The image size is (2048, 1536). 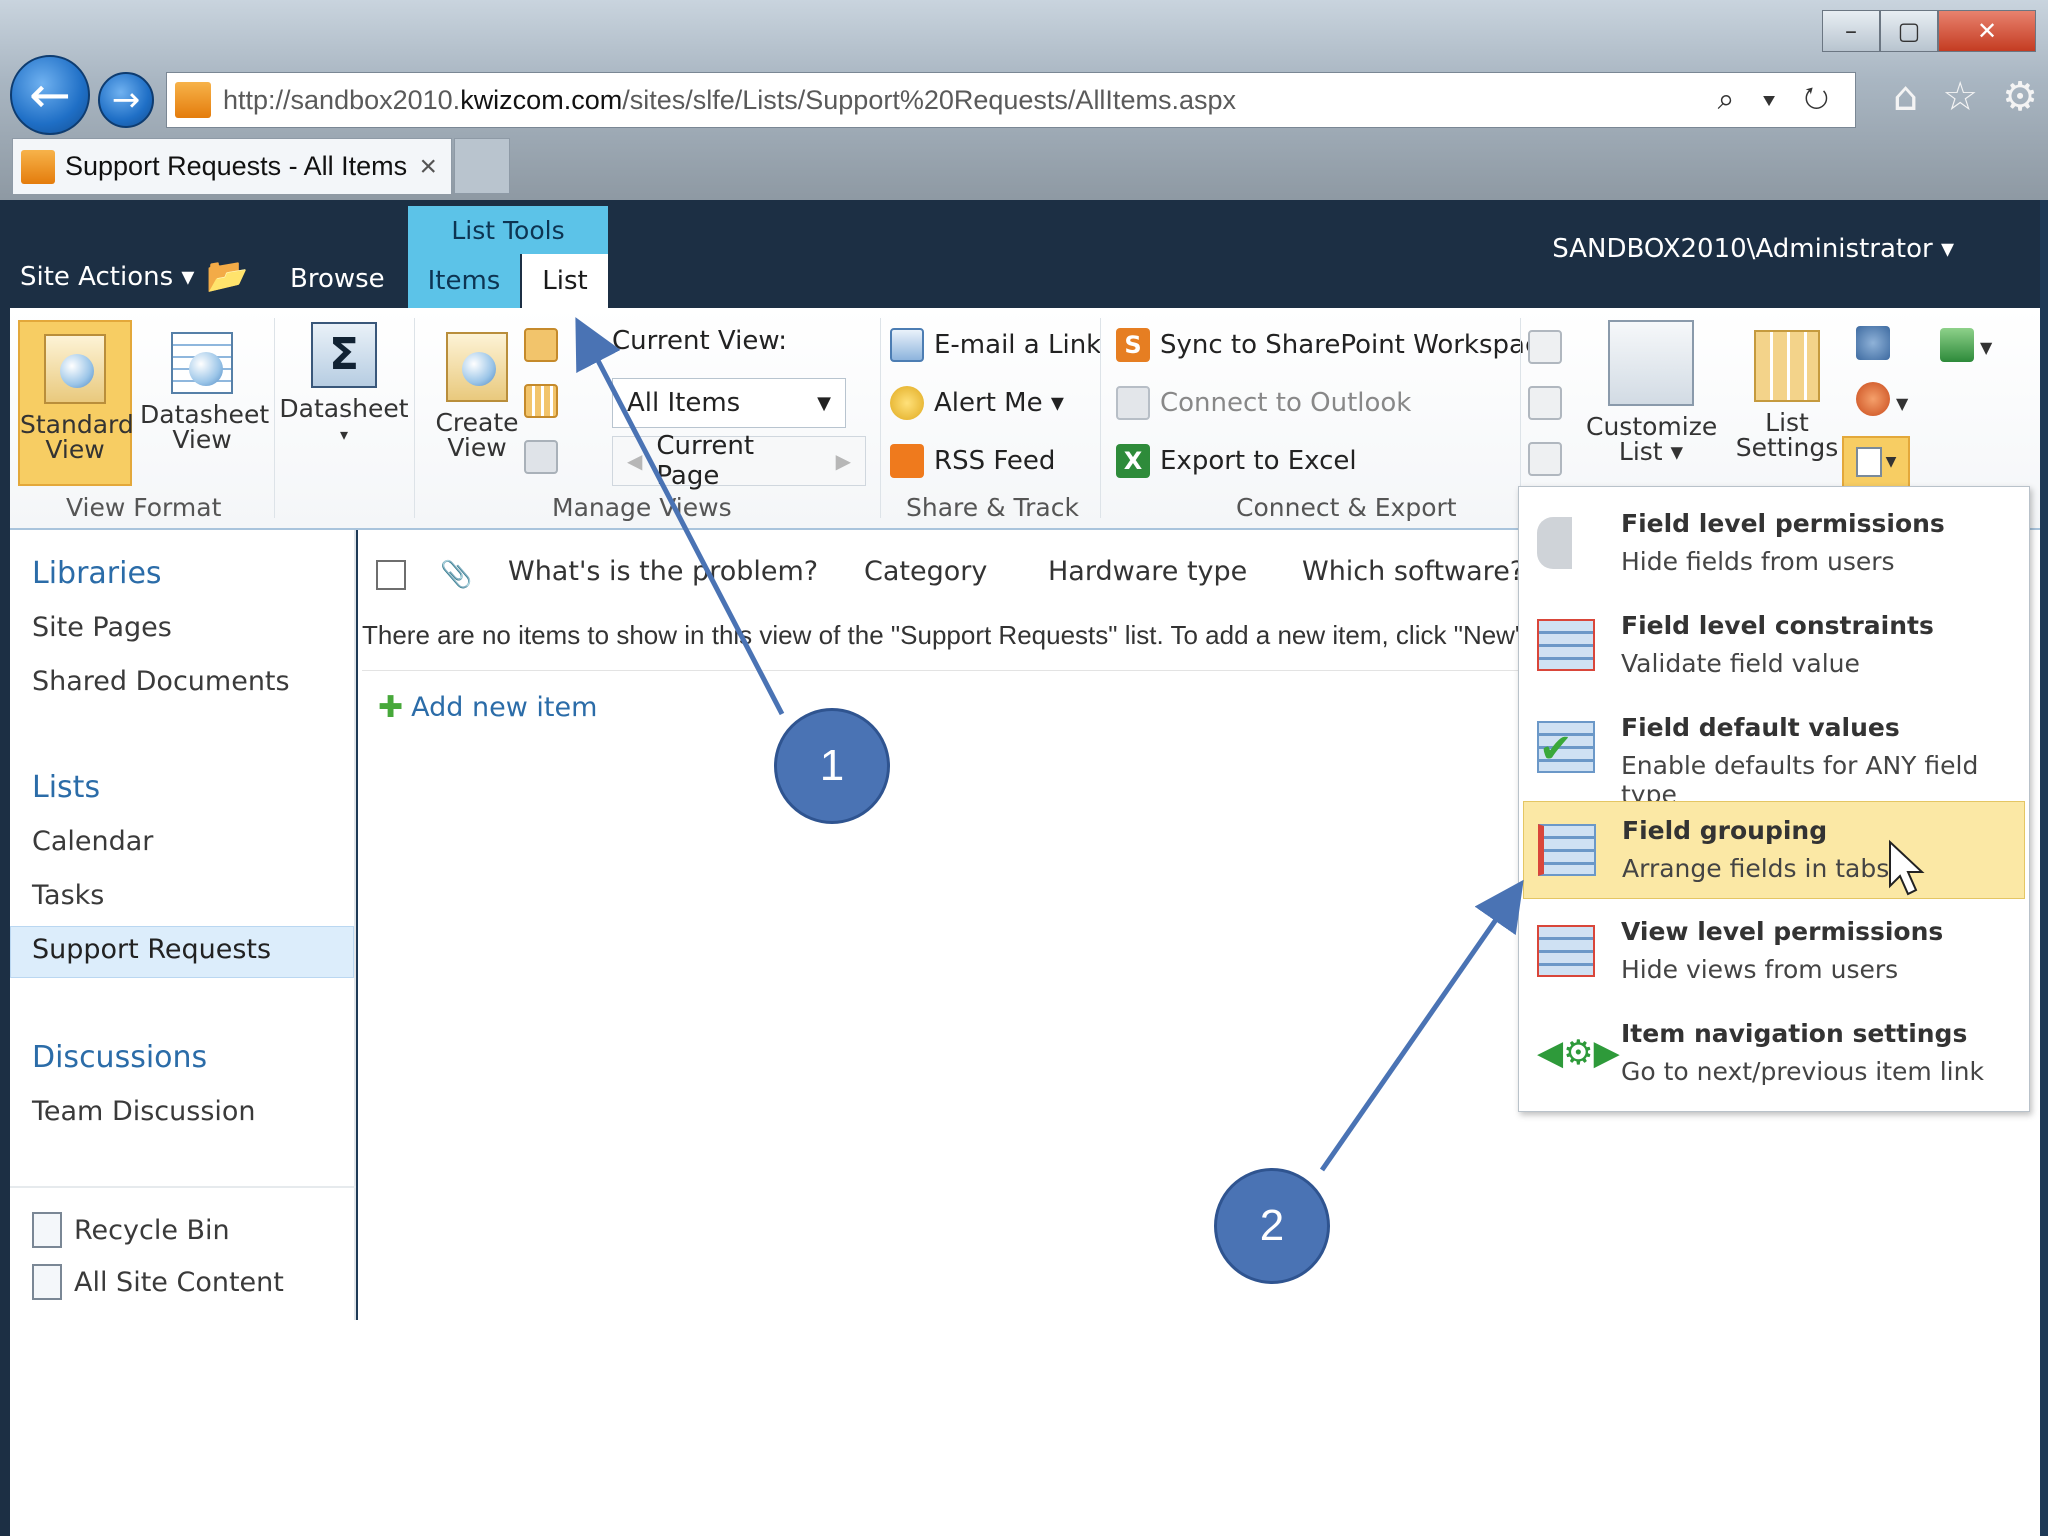 What do you see at coordinates (1413, 571) in the screenshot?
I see `column-header: Which software?` at bounding box center [1413, 571].